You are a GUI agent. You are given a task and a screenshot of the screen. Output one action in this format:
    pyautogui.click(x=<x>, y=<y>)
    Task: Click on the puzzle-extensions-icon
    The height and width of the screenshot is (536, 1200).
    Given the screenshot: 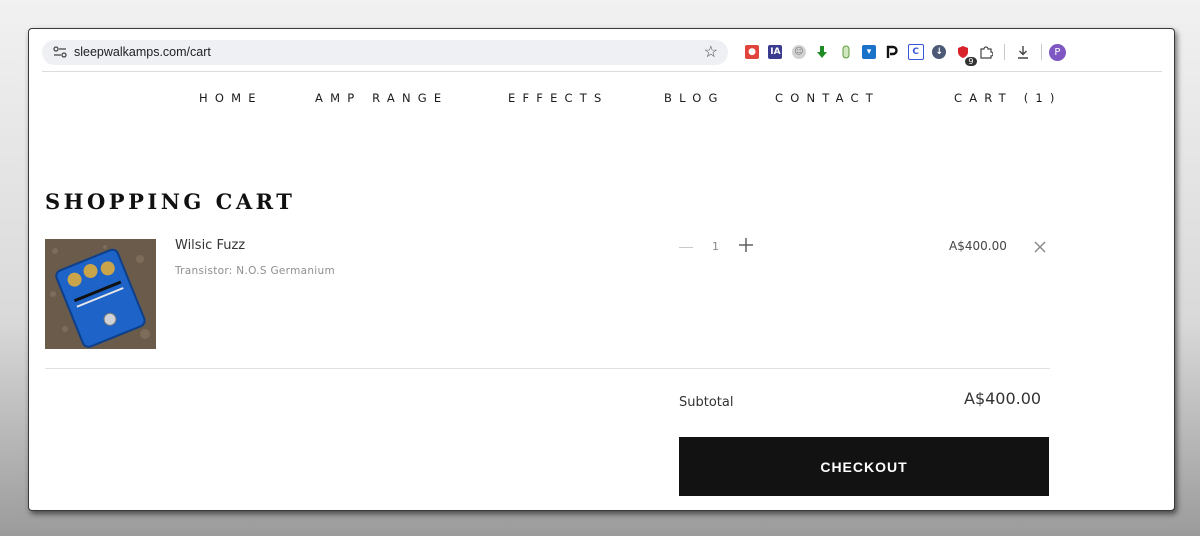 What is the action you would take?
    pyautogui.click(x=986, y=52)
    